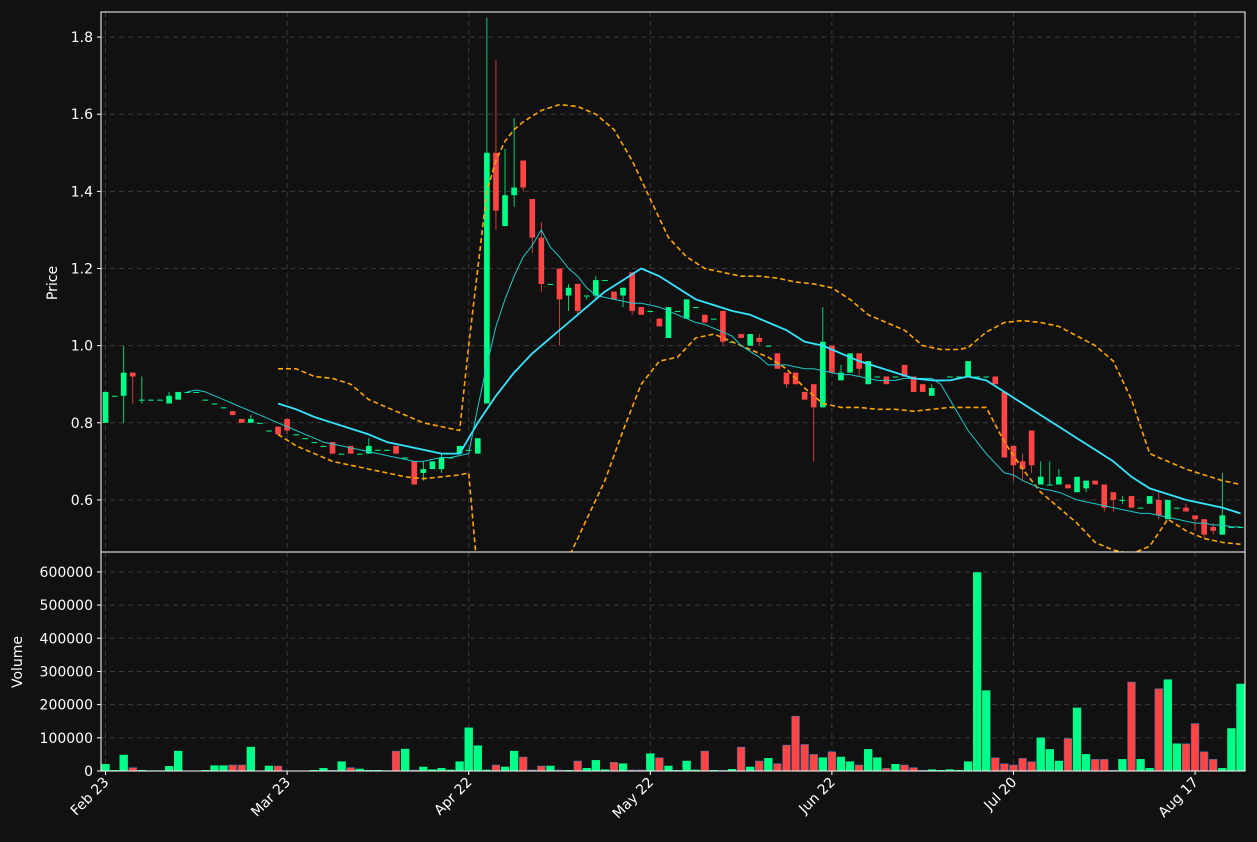 Image resolution: width=1257 pixels, height=842 pixels. Describe the element at coordinates (82, 347) in the screenshot. I see `price-tick-label: 1.0` at that location.